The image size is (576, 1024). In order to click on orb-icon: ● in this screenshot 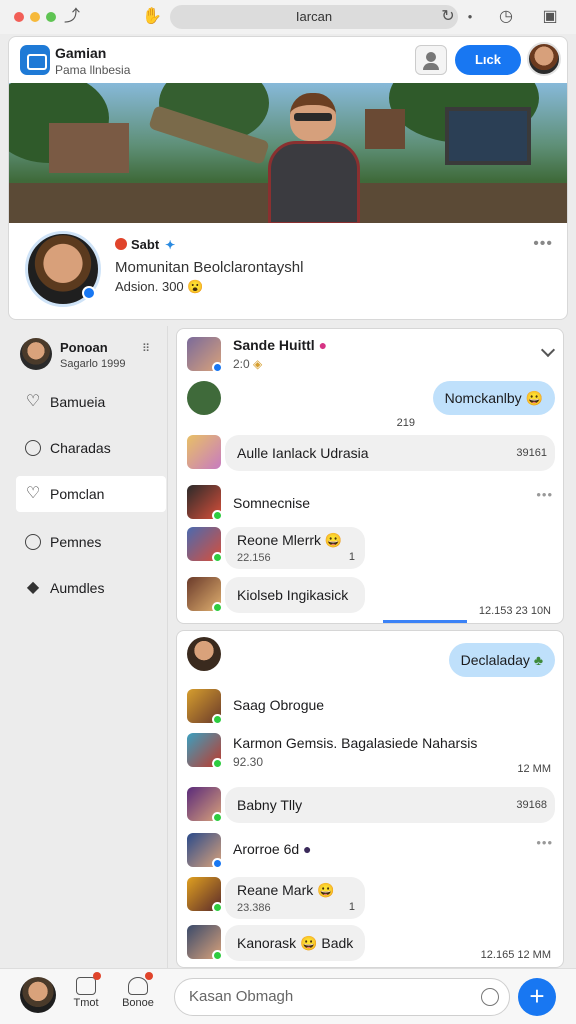, I will do `click(307, 849)`.